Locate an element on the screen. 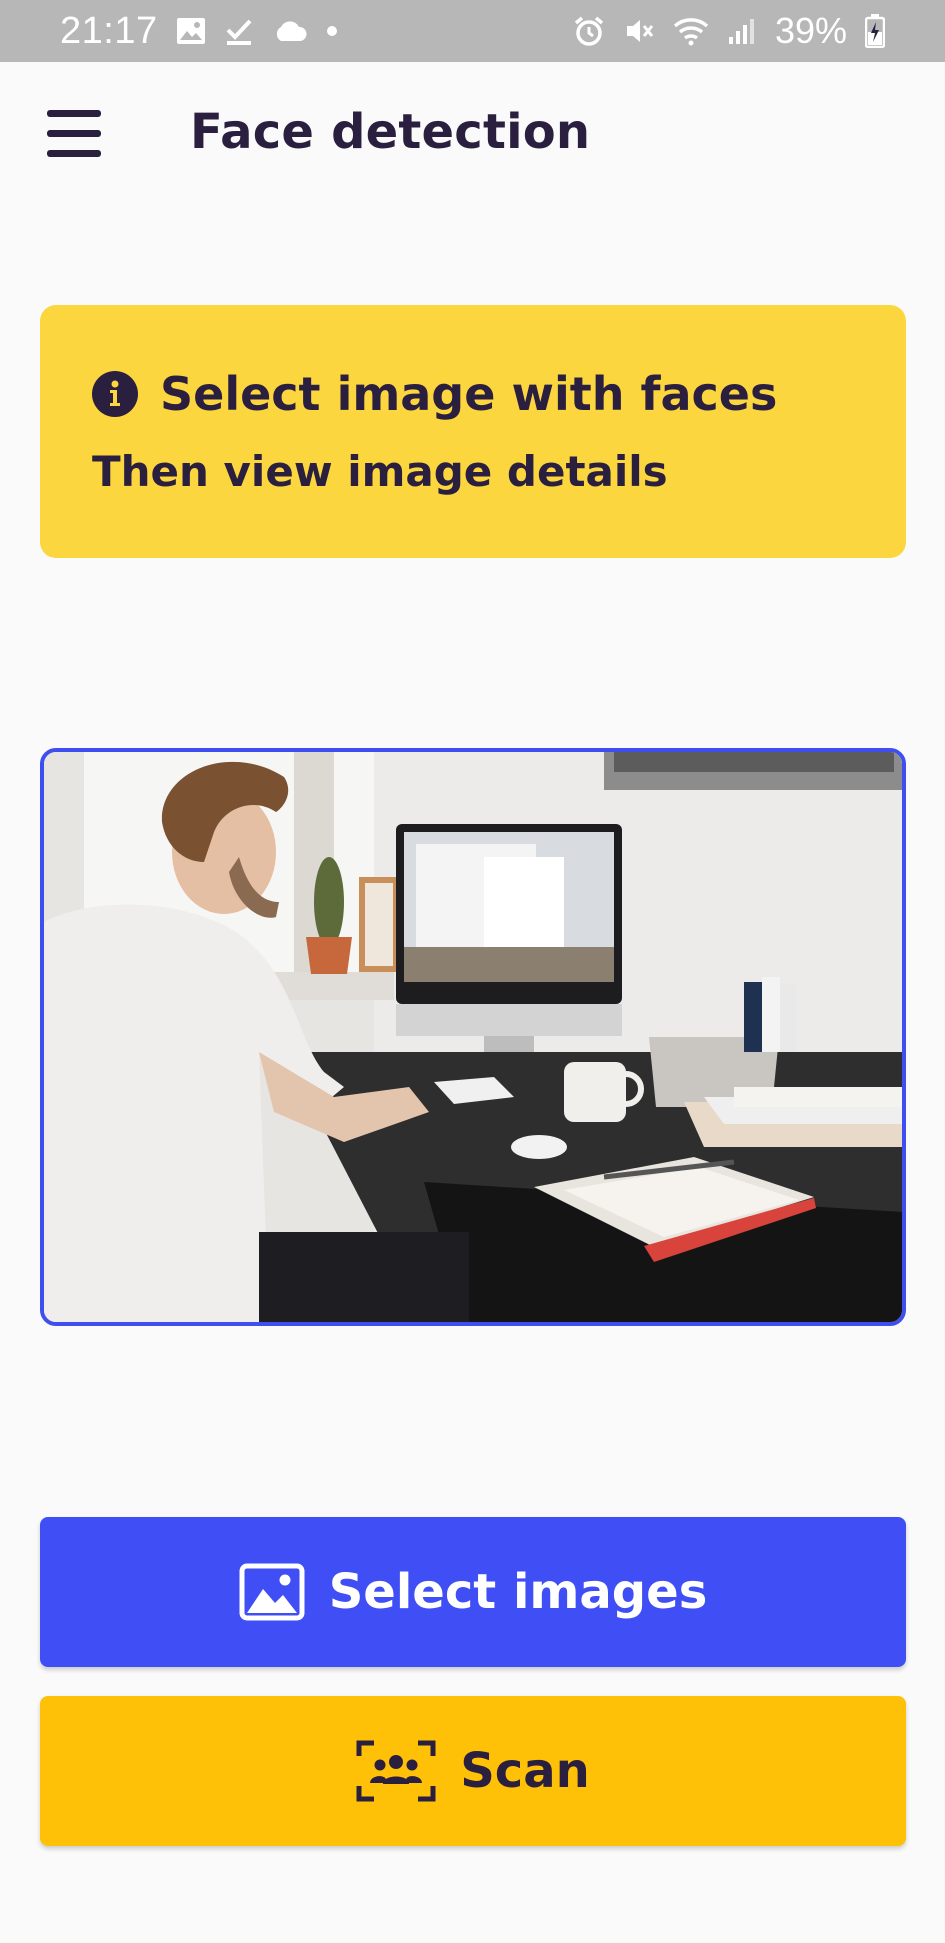 This screenshot has height=1943, width=945. app-bar: Face detection is located at coordinates (472, 137).